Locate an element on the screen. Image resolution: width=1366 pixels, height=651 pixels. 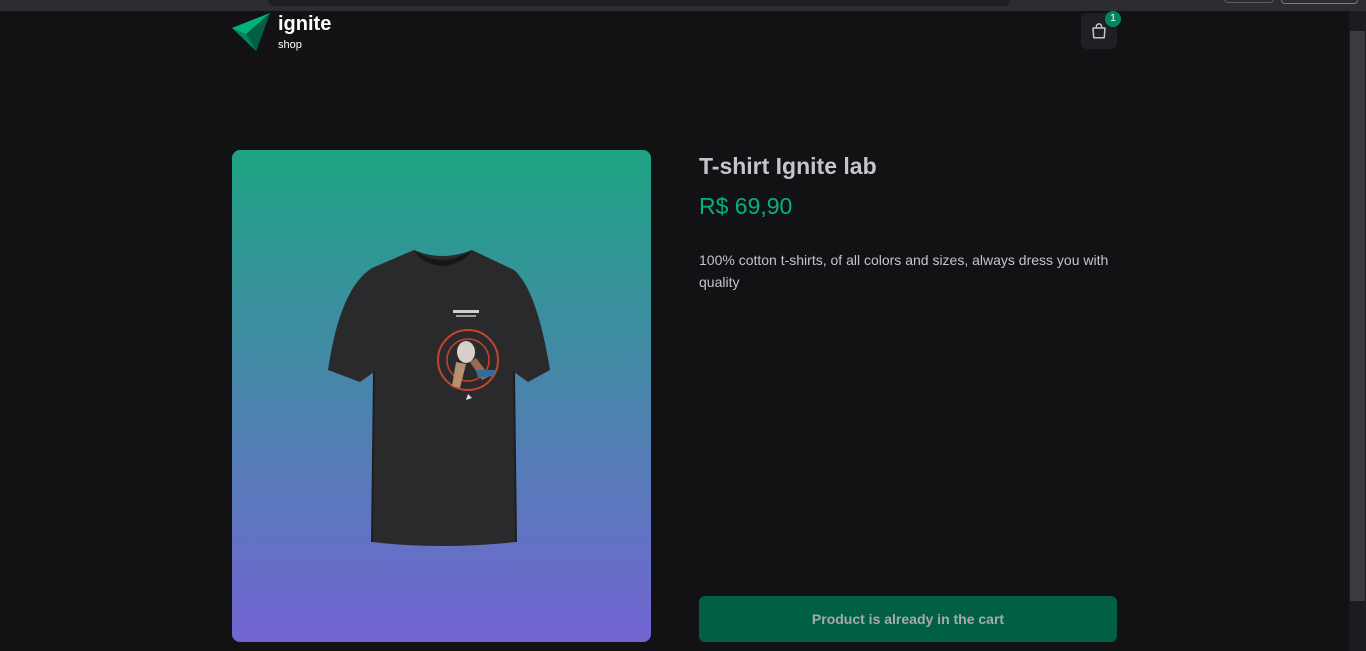
browser-button-highlight is located at coordinates (1319, 2).